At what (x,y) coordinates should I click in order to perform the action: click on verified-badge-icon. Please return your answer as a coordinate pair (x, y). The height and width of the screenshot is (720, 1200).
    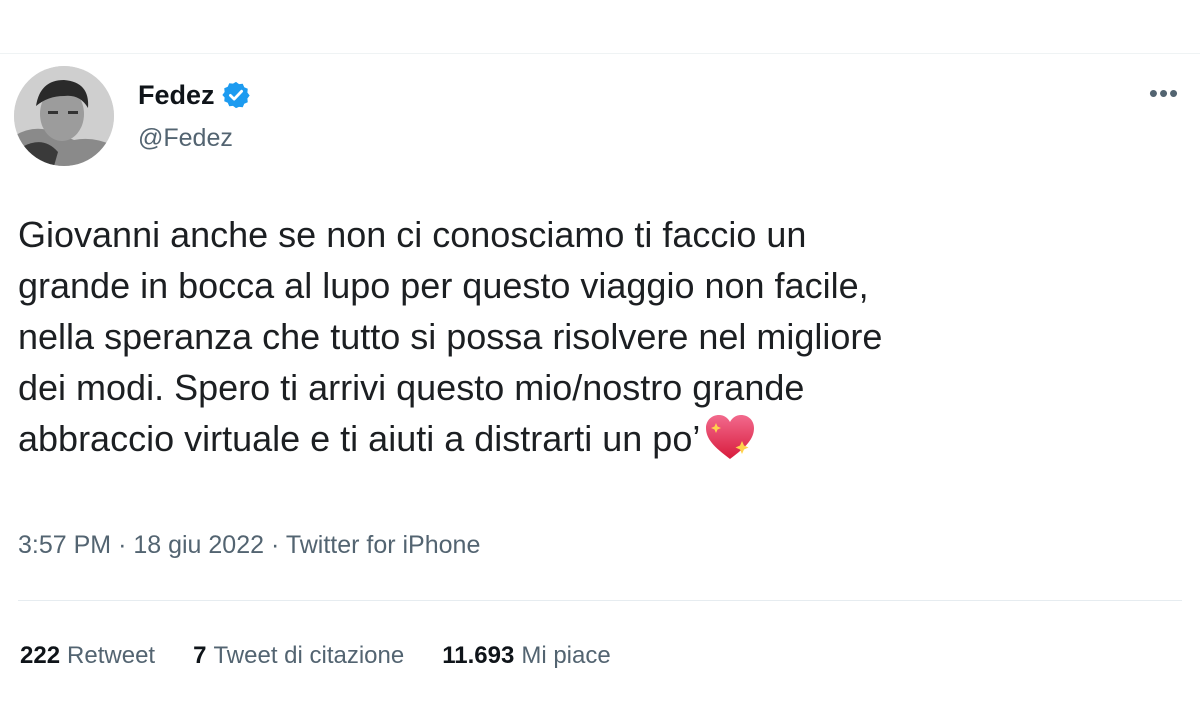
    Looking at the image, I should click on (235, 95).